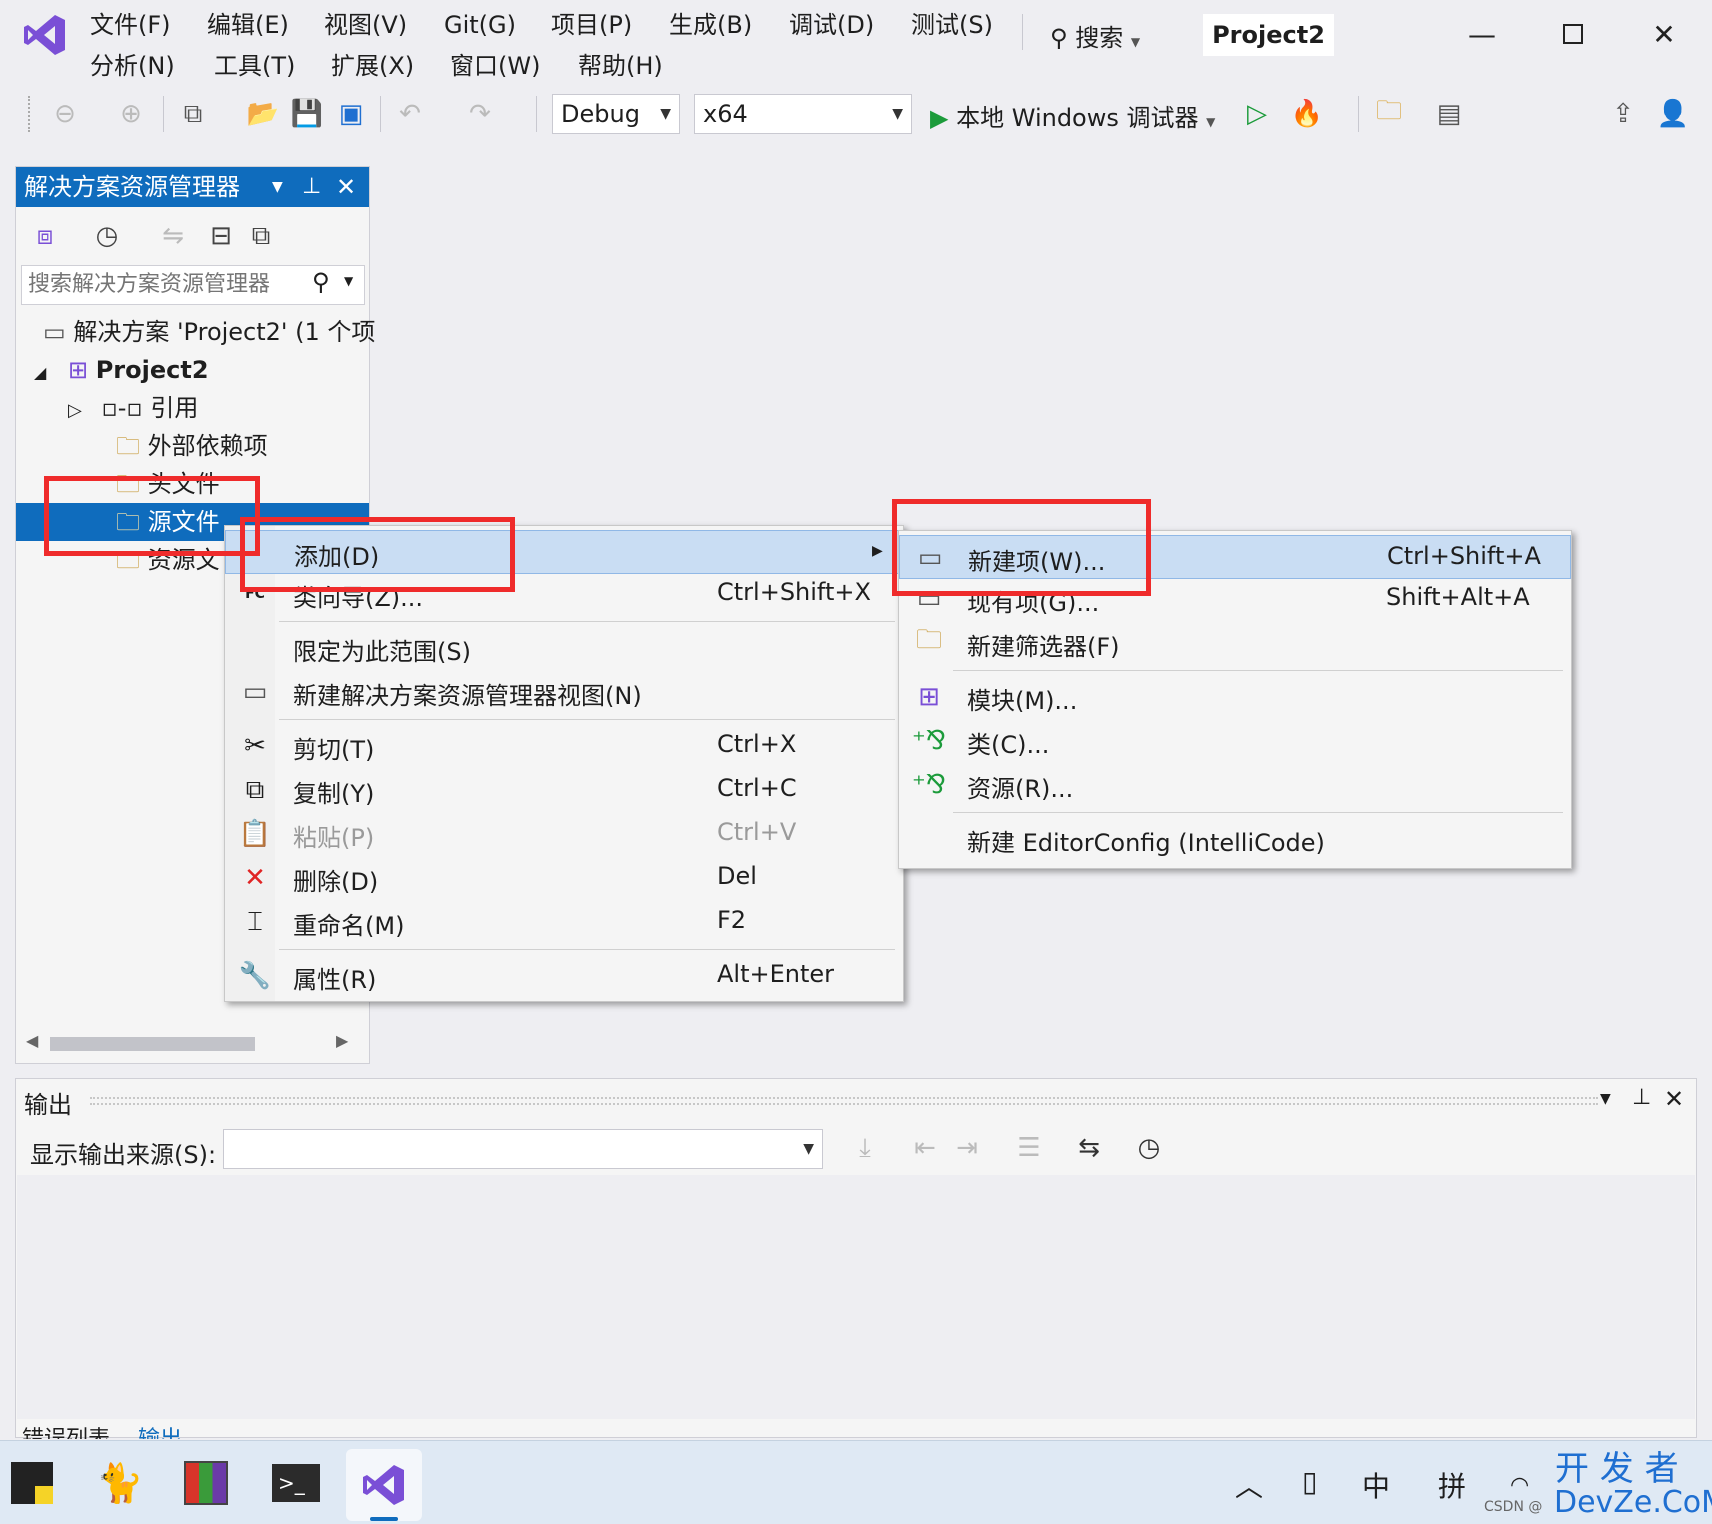 The image size is (1712, 1524). I want to click on output-source-select: ▼, so click(523, 1149).